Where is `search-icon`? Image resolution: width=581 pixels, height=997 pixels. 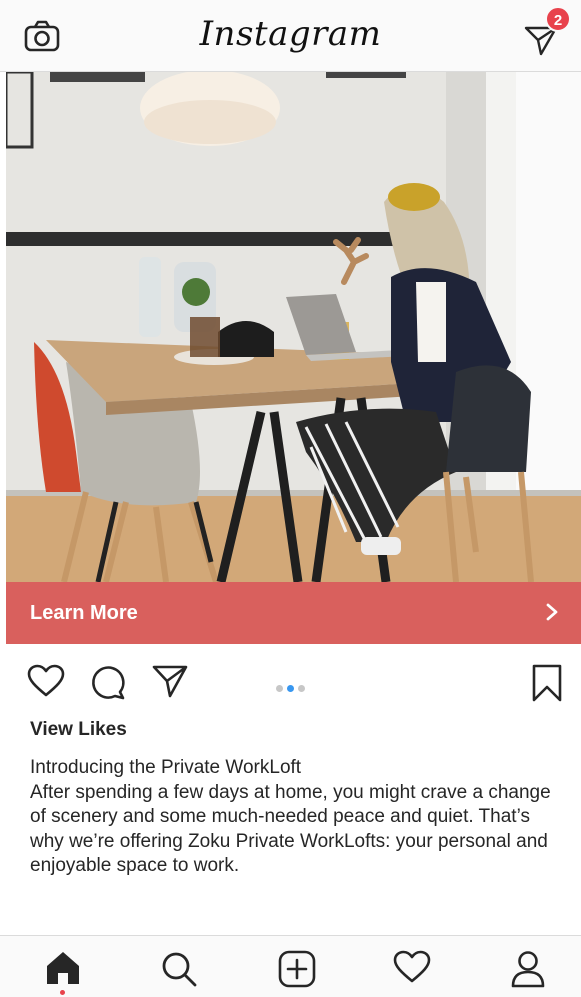
search-icon is located at coordinates (179, 969).